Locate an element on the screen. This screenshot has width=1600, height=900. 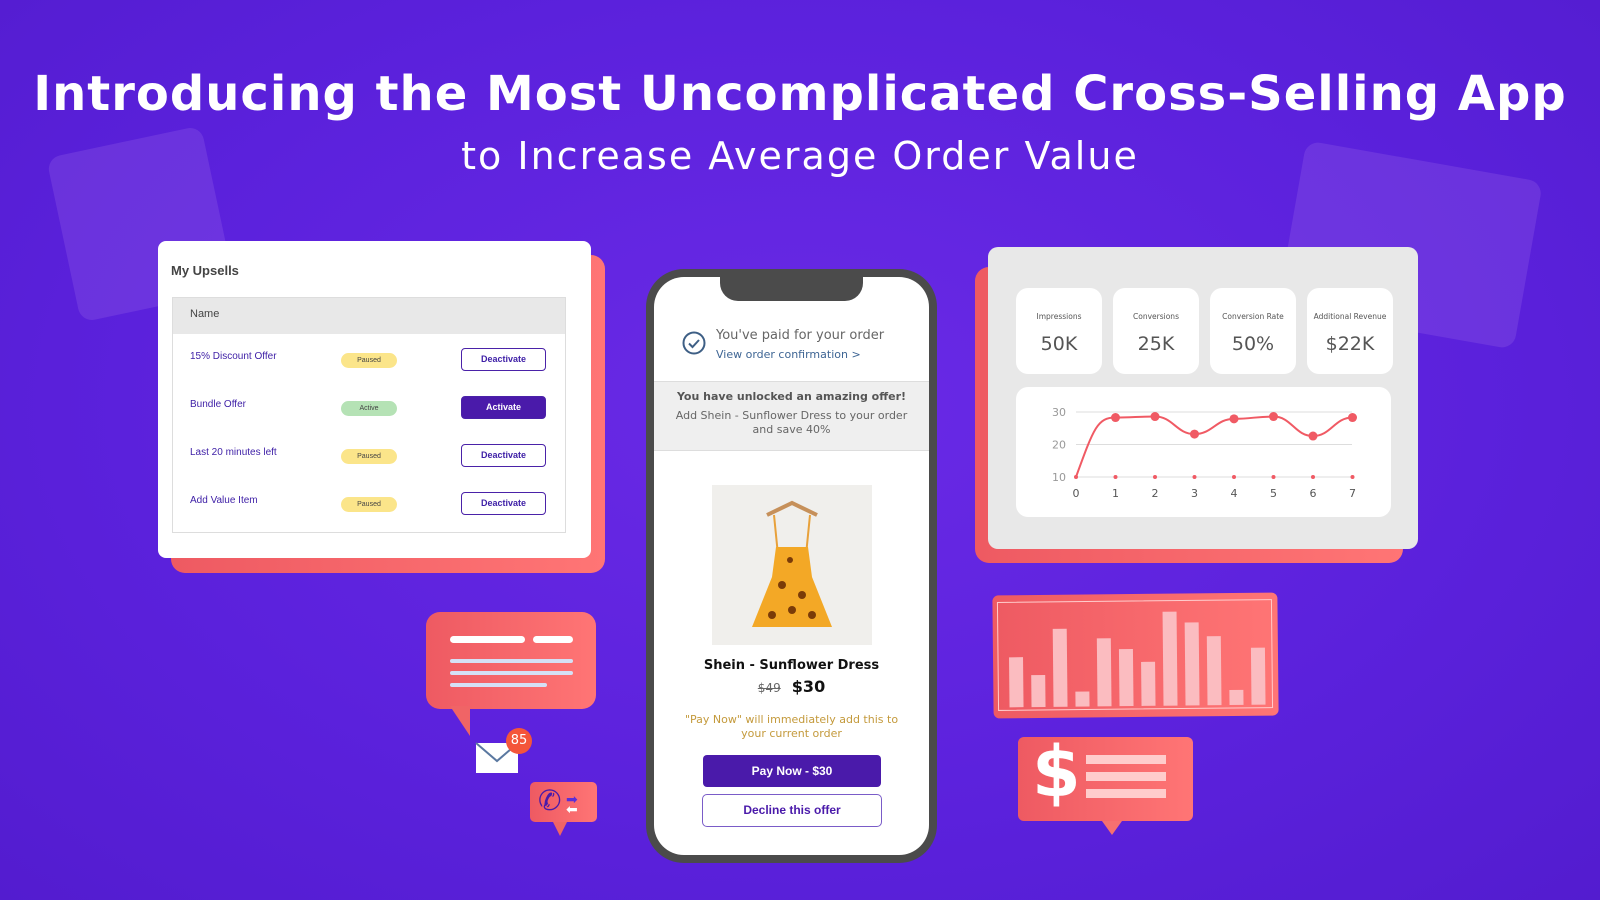
x-tick-label: 1 is located at coordinates (1115, 493).